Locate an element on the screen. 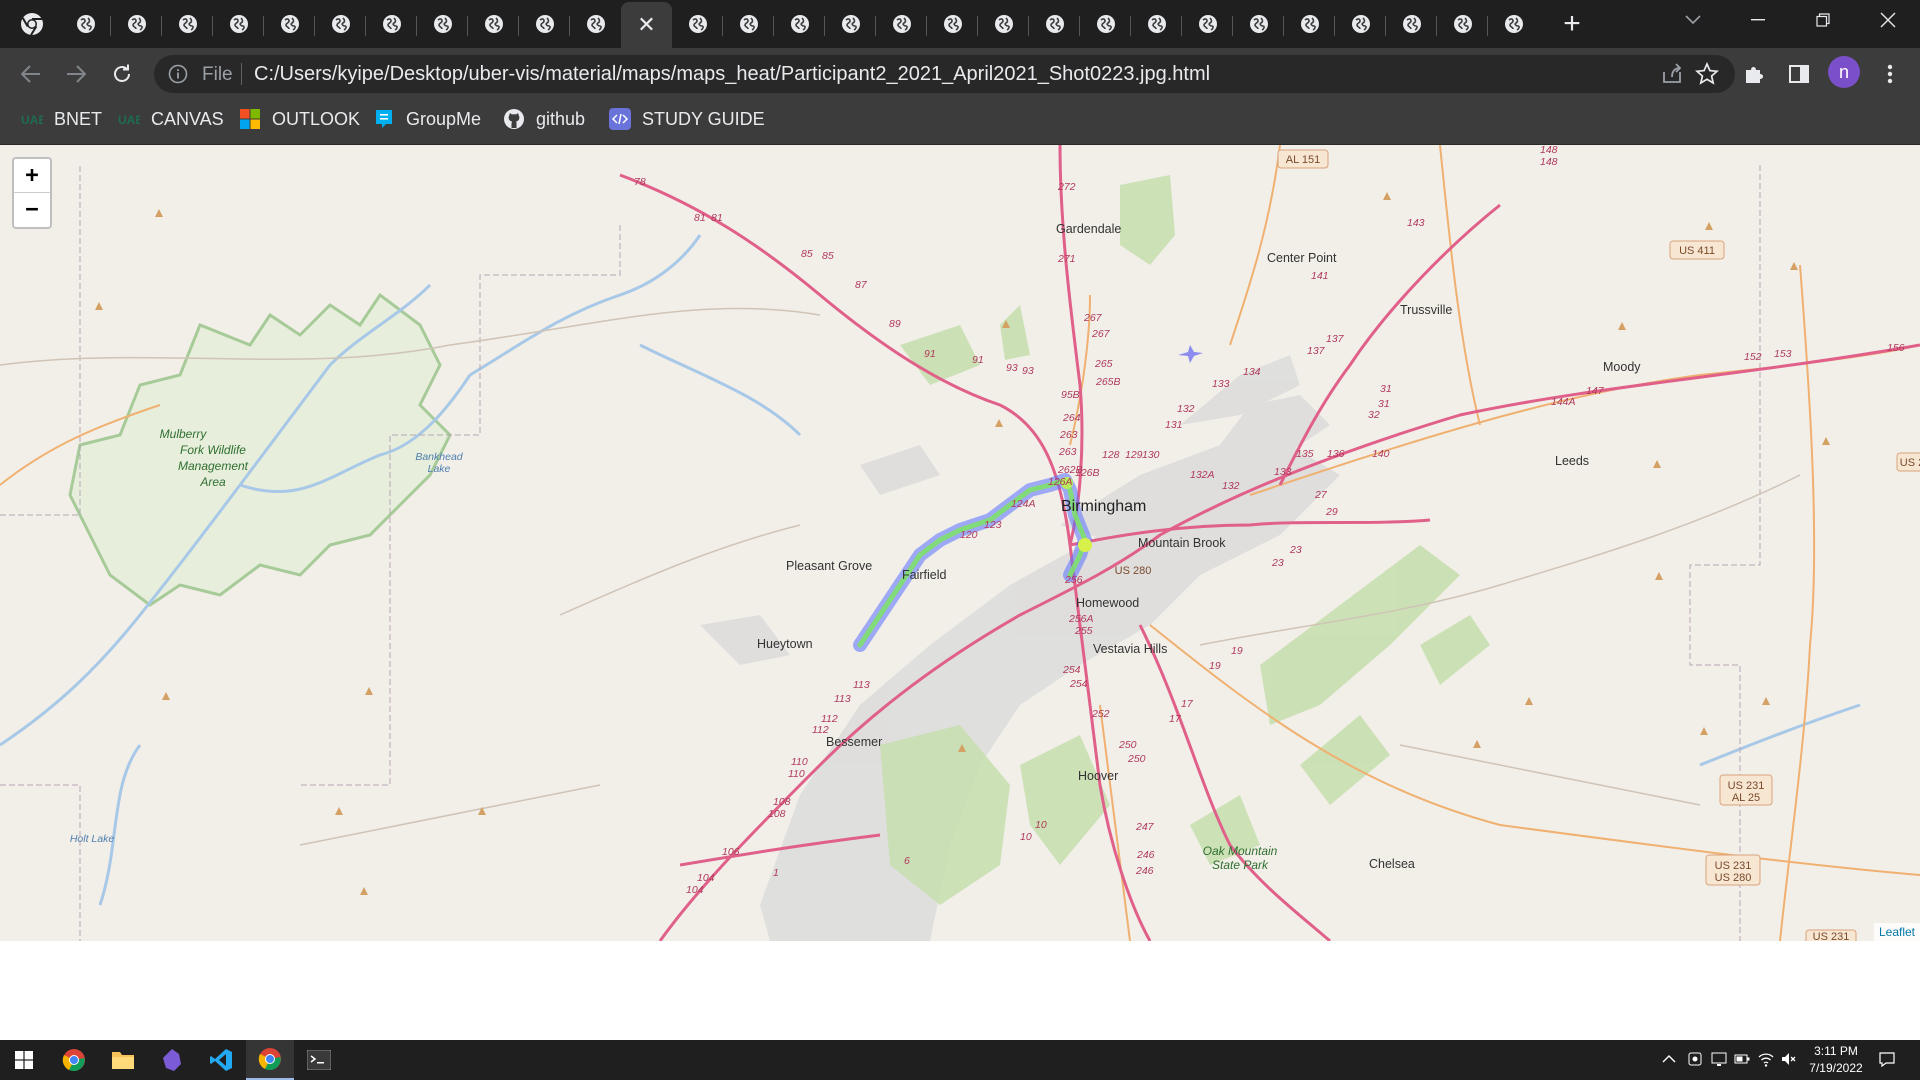  new-tab-button: + is located at coordinates (1572, 23).